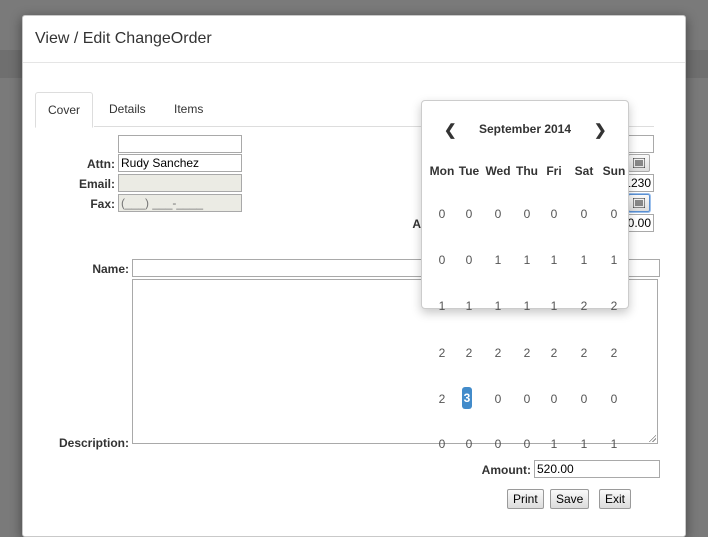  What do you see at coordinates (570, 499) in the screenshot?
I see `save-button: Save` at bounding box center [570, 499].